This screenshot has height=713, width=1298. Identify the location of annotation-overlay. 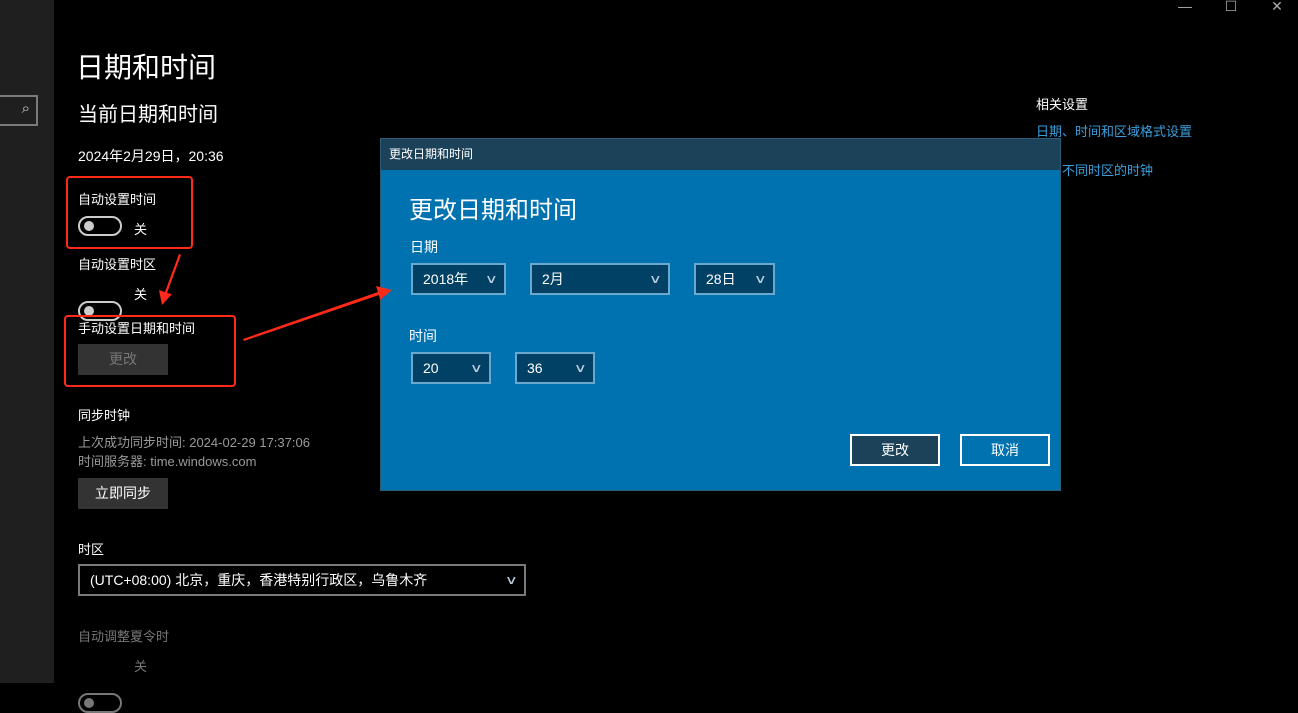
(228, 281).